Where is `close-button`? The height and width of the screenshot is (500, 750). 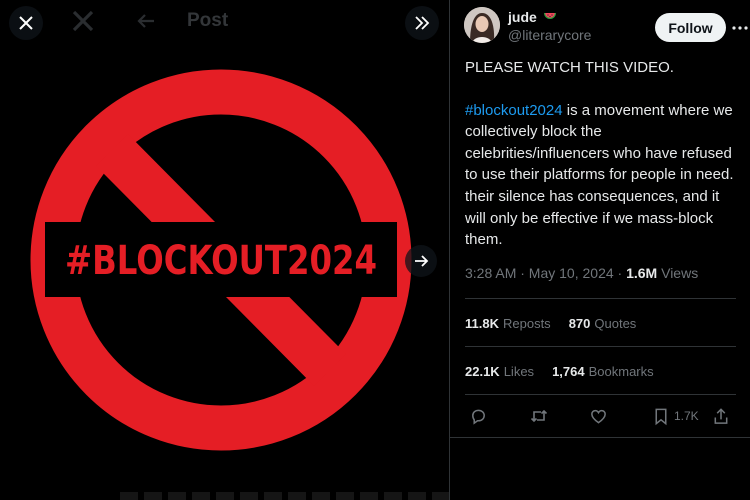 close-button is located at coordinates (26, 23).